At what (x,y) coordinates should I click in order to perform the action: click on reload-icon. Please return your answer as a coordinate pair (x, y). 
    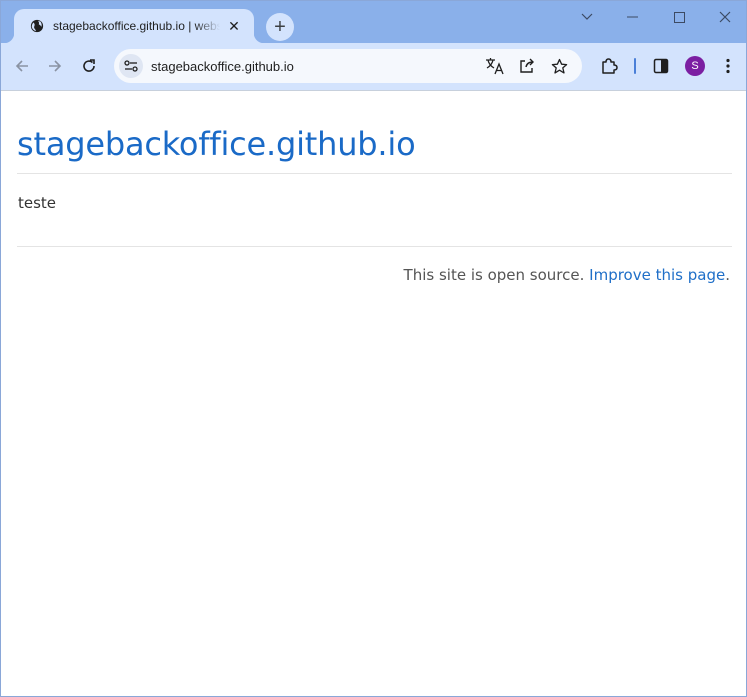
    Looking at the image, I should click on (89, 66).